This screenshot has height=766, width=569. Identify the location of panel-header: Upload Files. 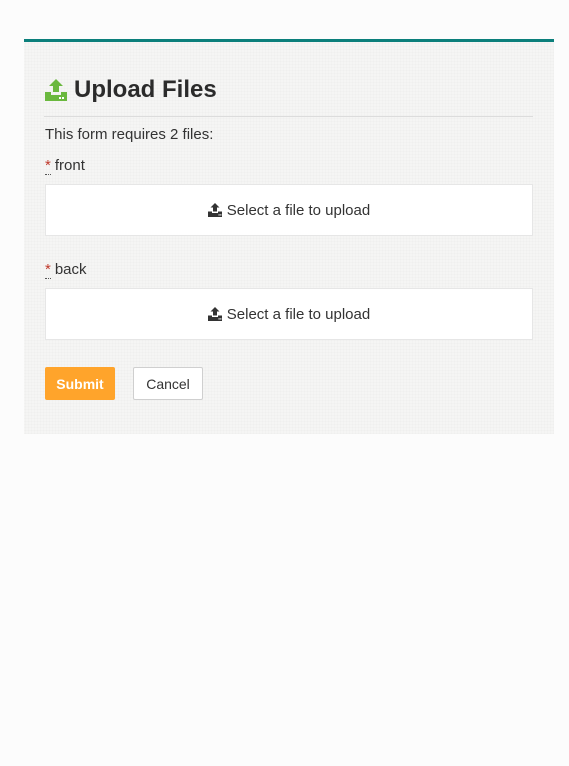
(288, 96).